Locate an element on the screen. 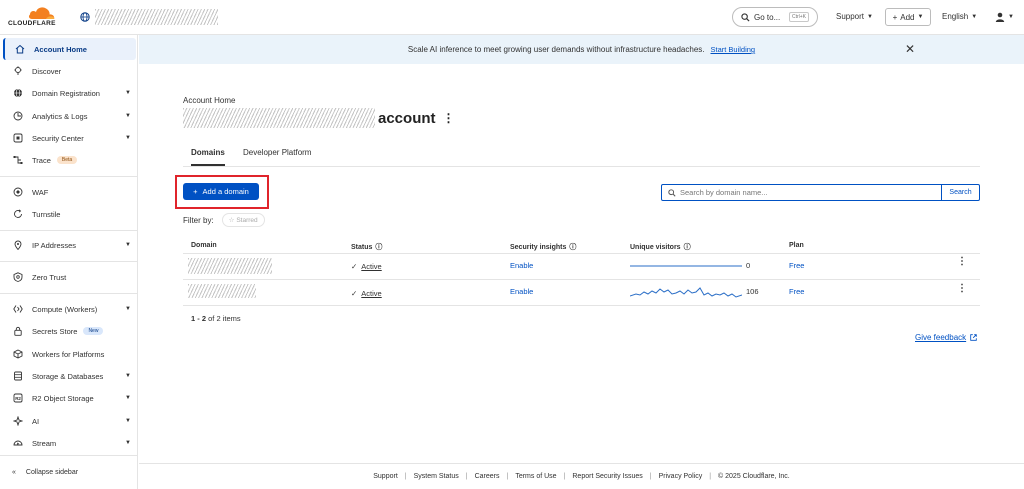 This screenshot has height=489, width=1024. add-domain-button: + Add a domain is located at coordinates (221, 191).